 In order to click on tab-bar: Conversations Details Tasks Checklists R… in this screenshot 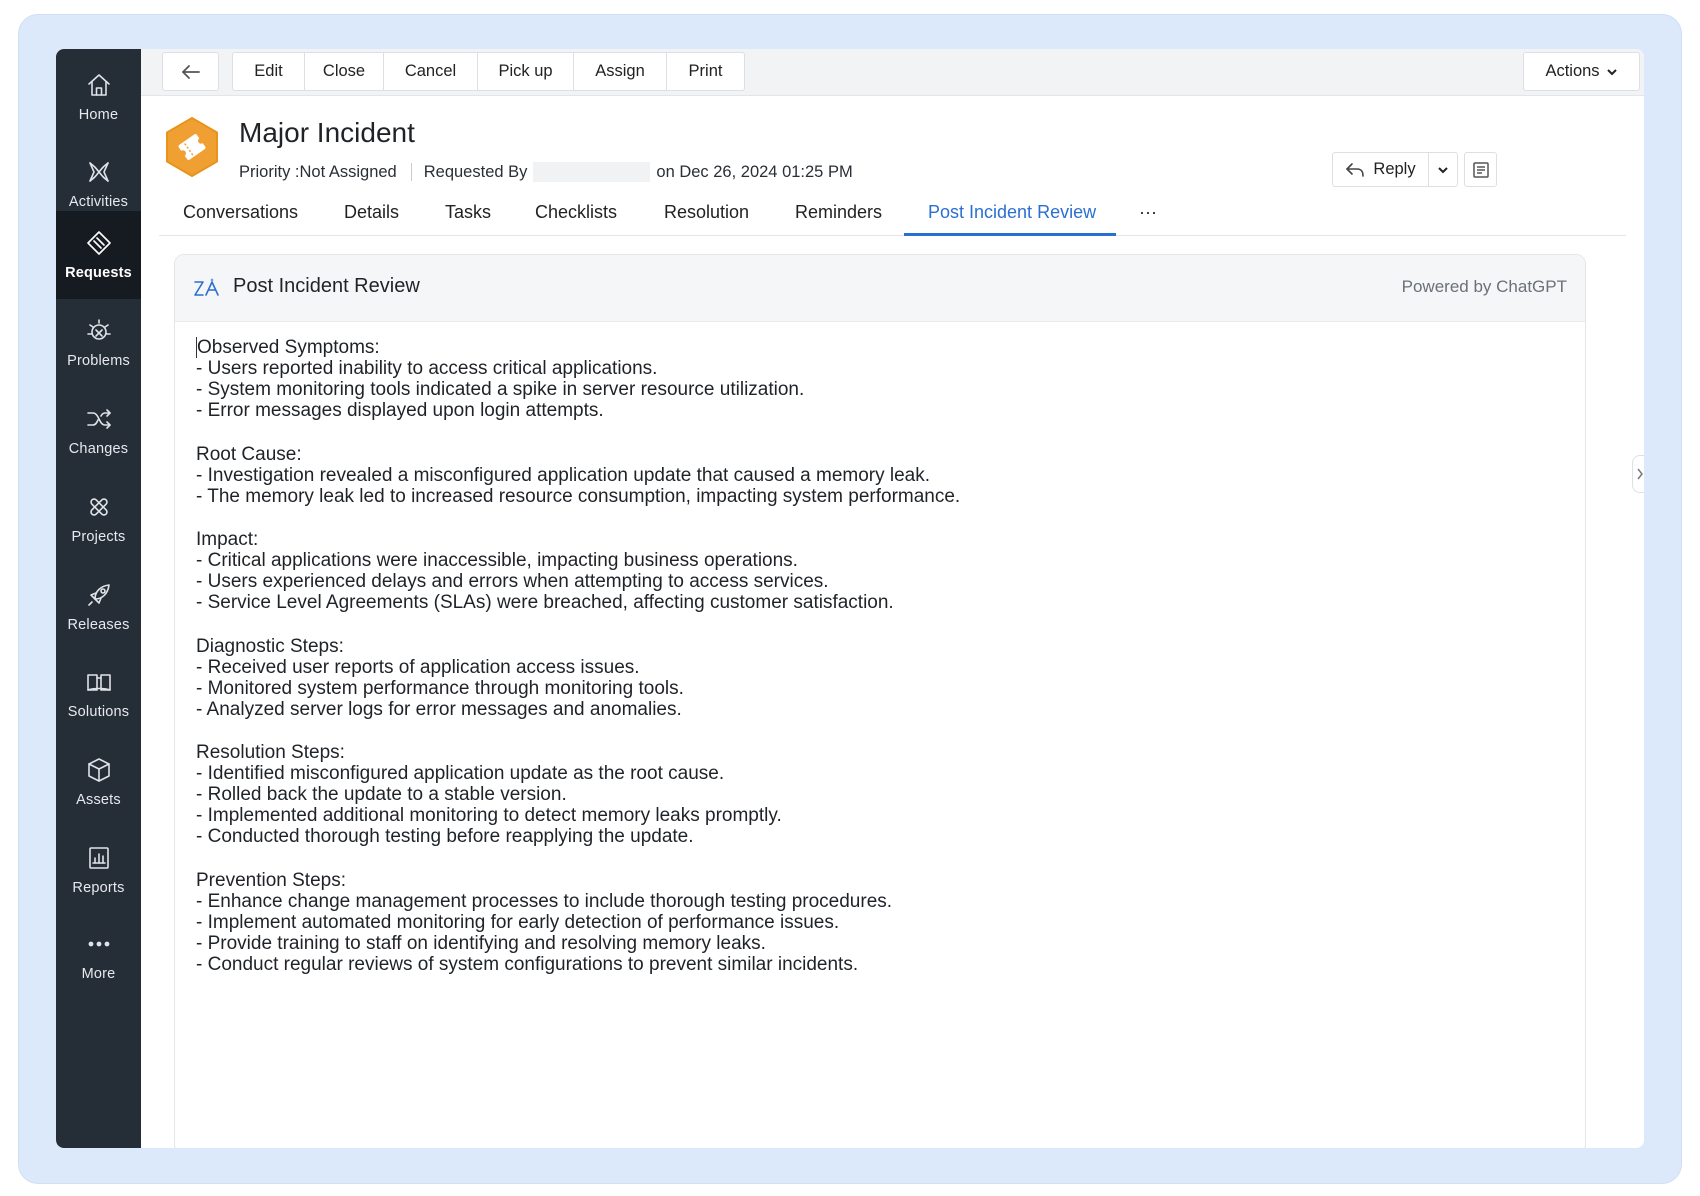, I will do `click(892, 212)`.